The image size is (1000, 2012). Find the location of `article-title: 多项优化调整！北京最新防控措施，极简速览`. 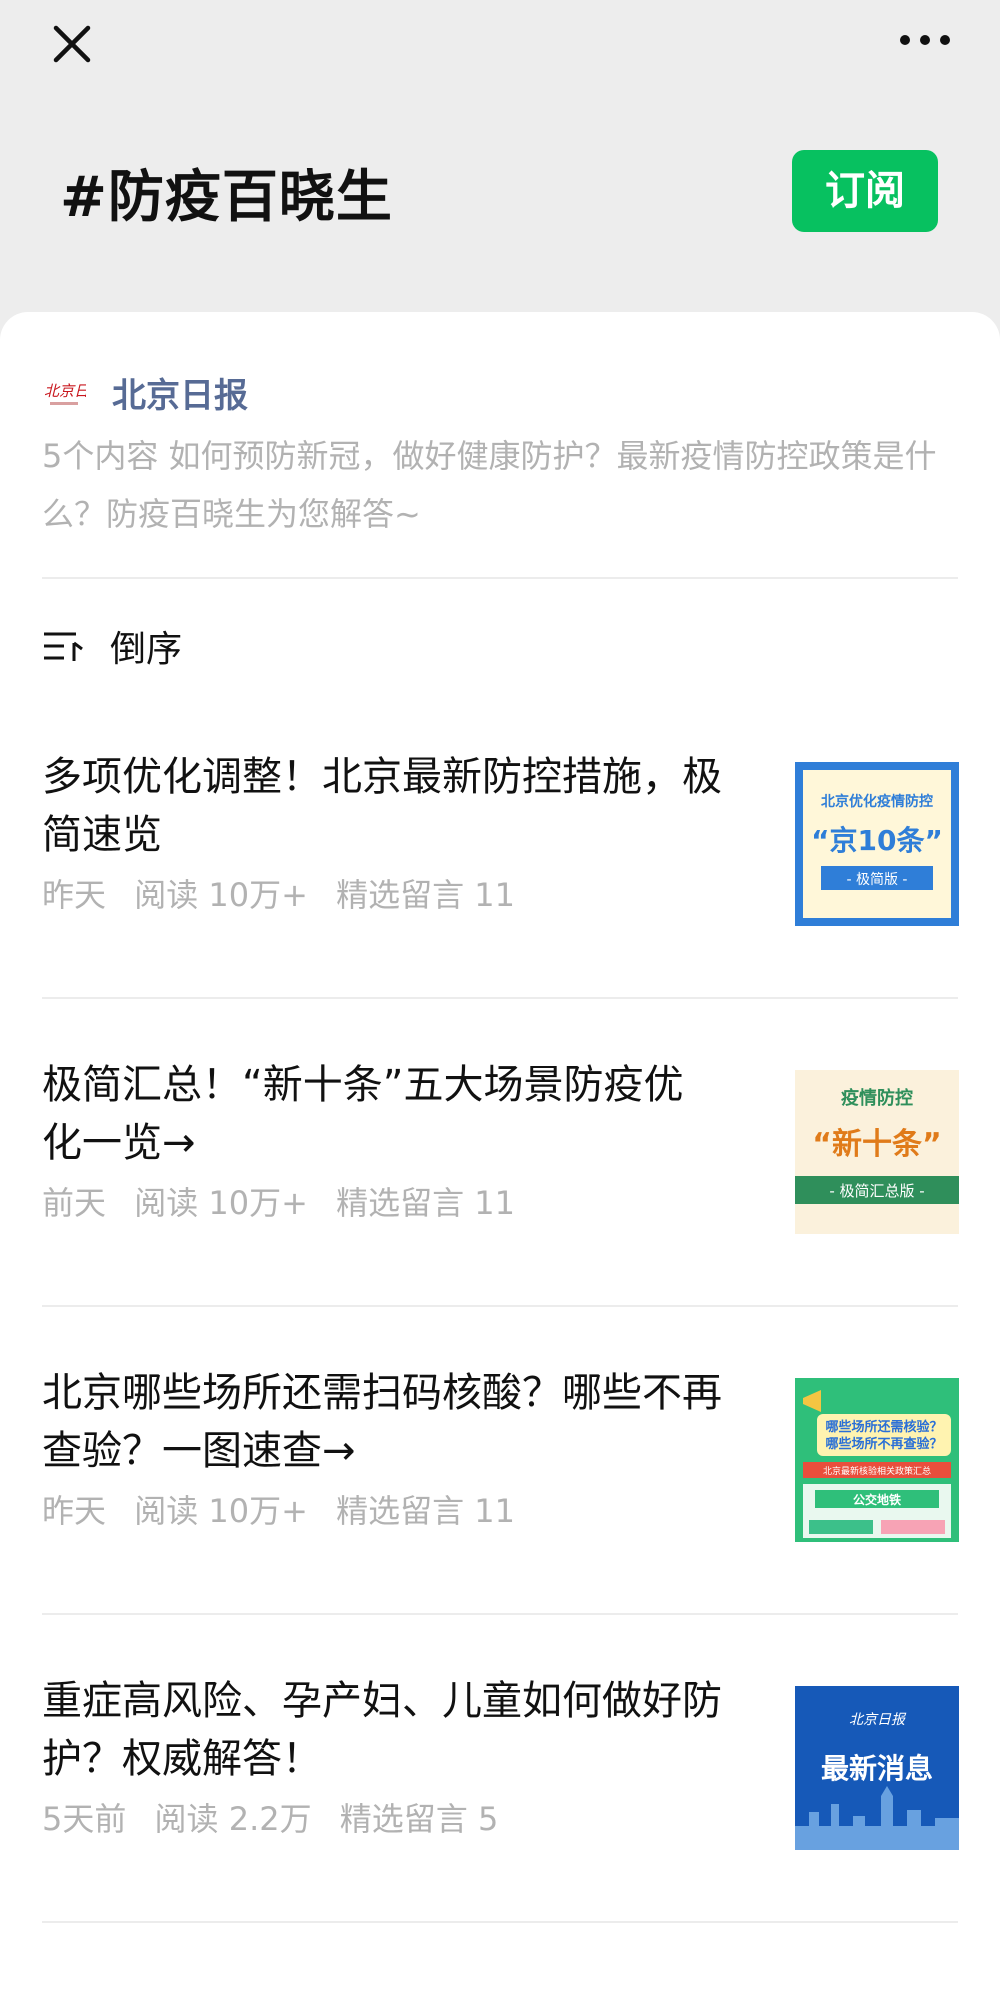

article-title: 多项优化调整！北京最新防控措施，极简速览 is located at coordinates (382, 806).